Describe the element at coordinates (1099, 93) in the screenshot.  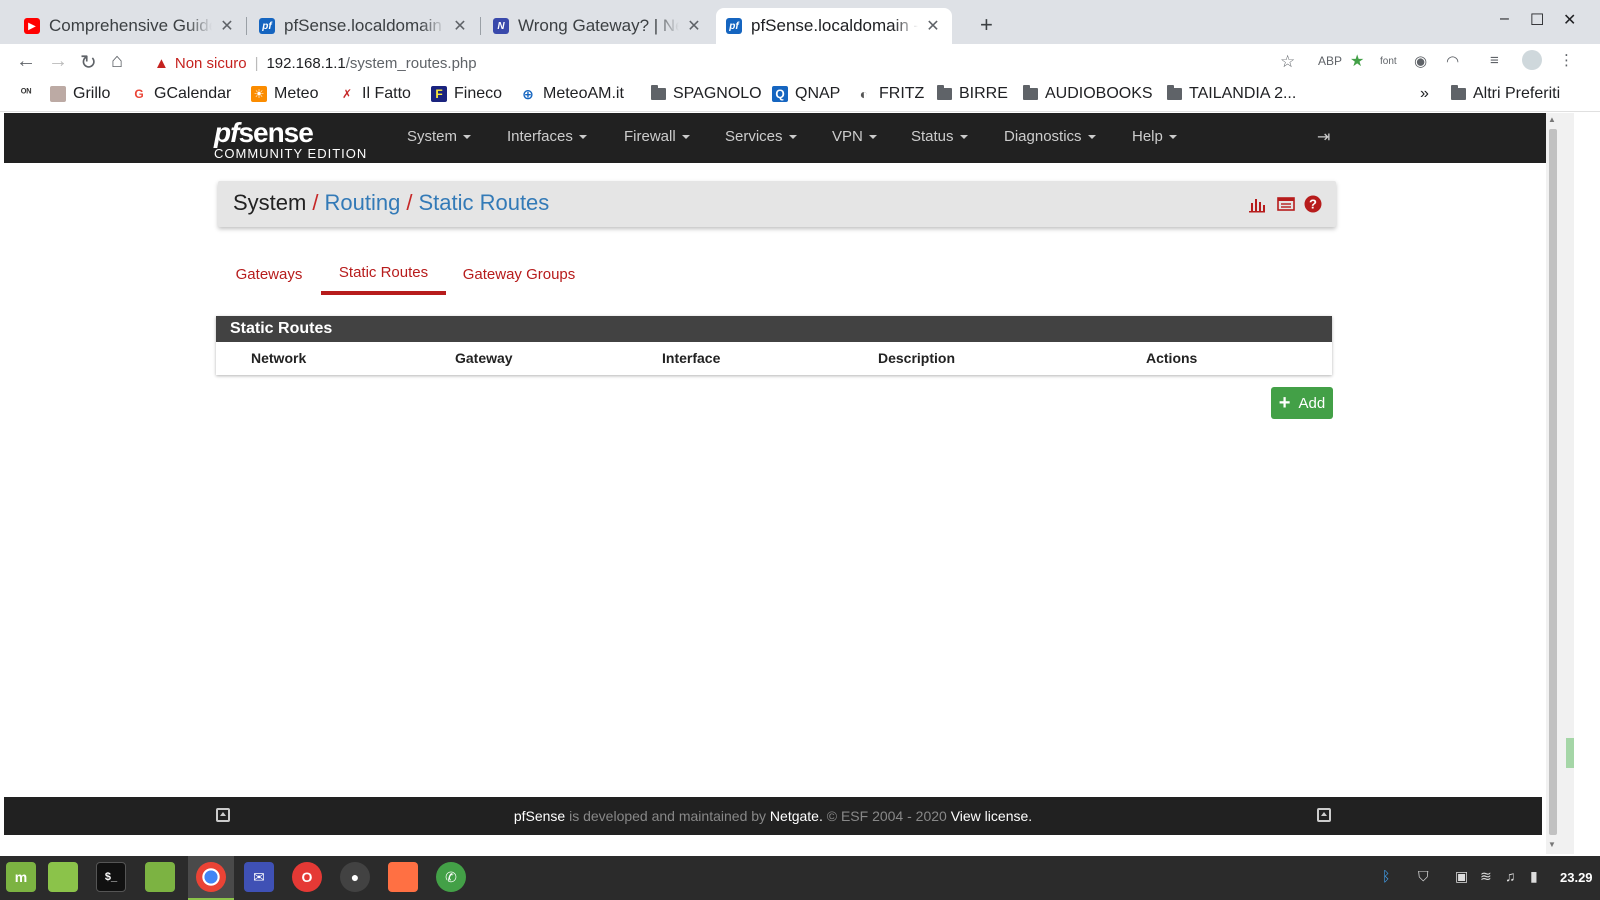
I see `bookmark-label: AUDIOBOOKS` at that location.